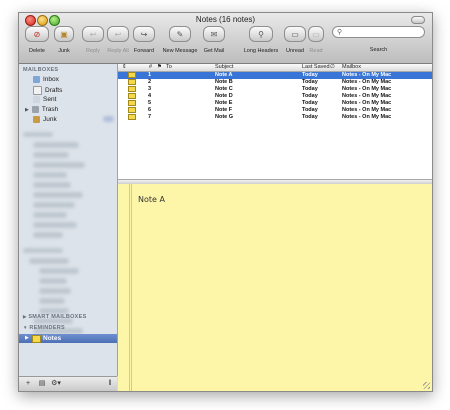  What do you see at coordinates (41, 109) in the screenshot?
I see `sidebar-item-trash: ▶ Trash` at bounding box center [41, 109].